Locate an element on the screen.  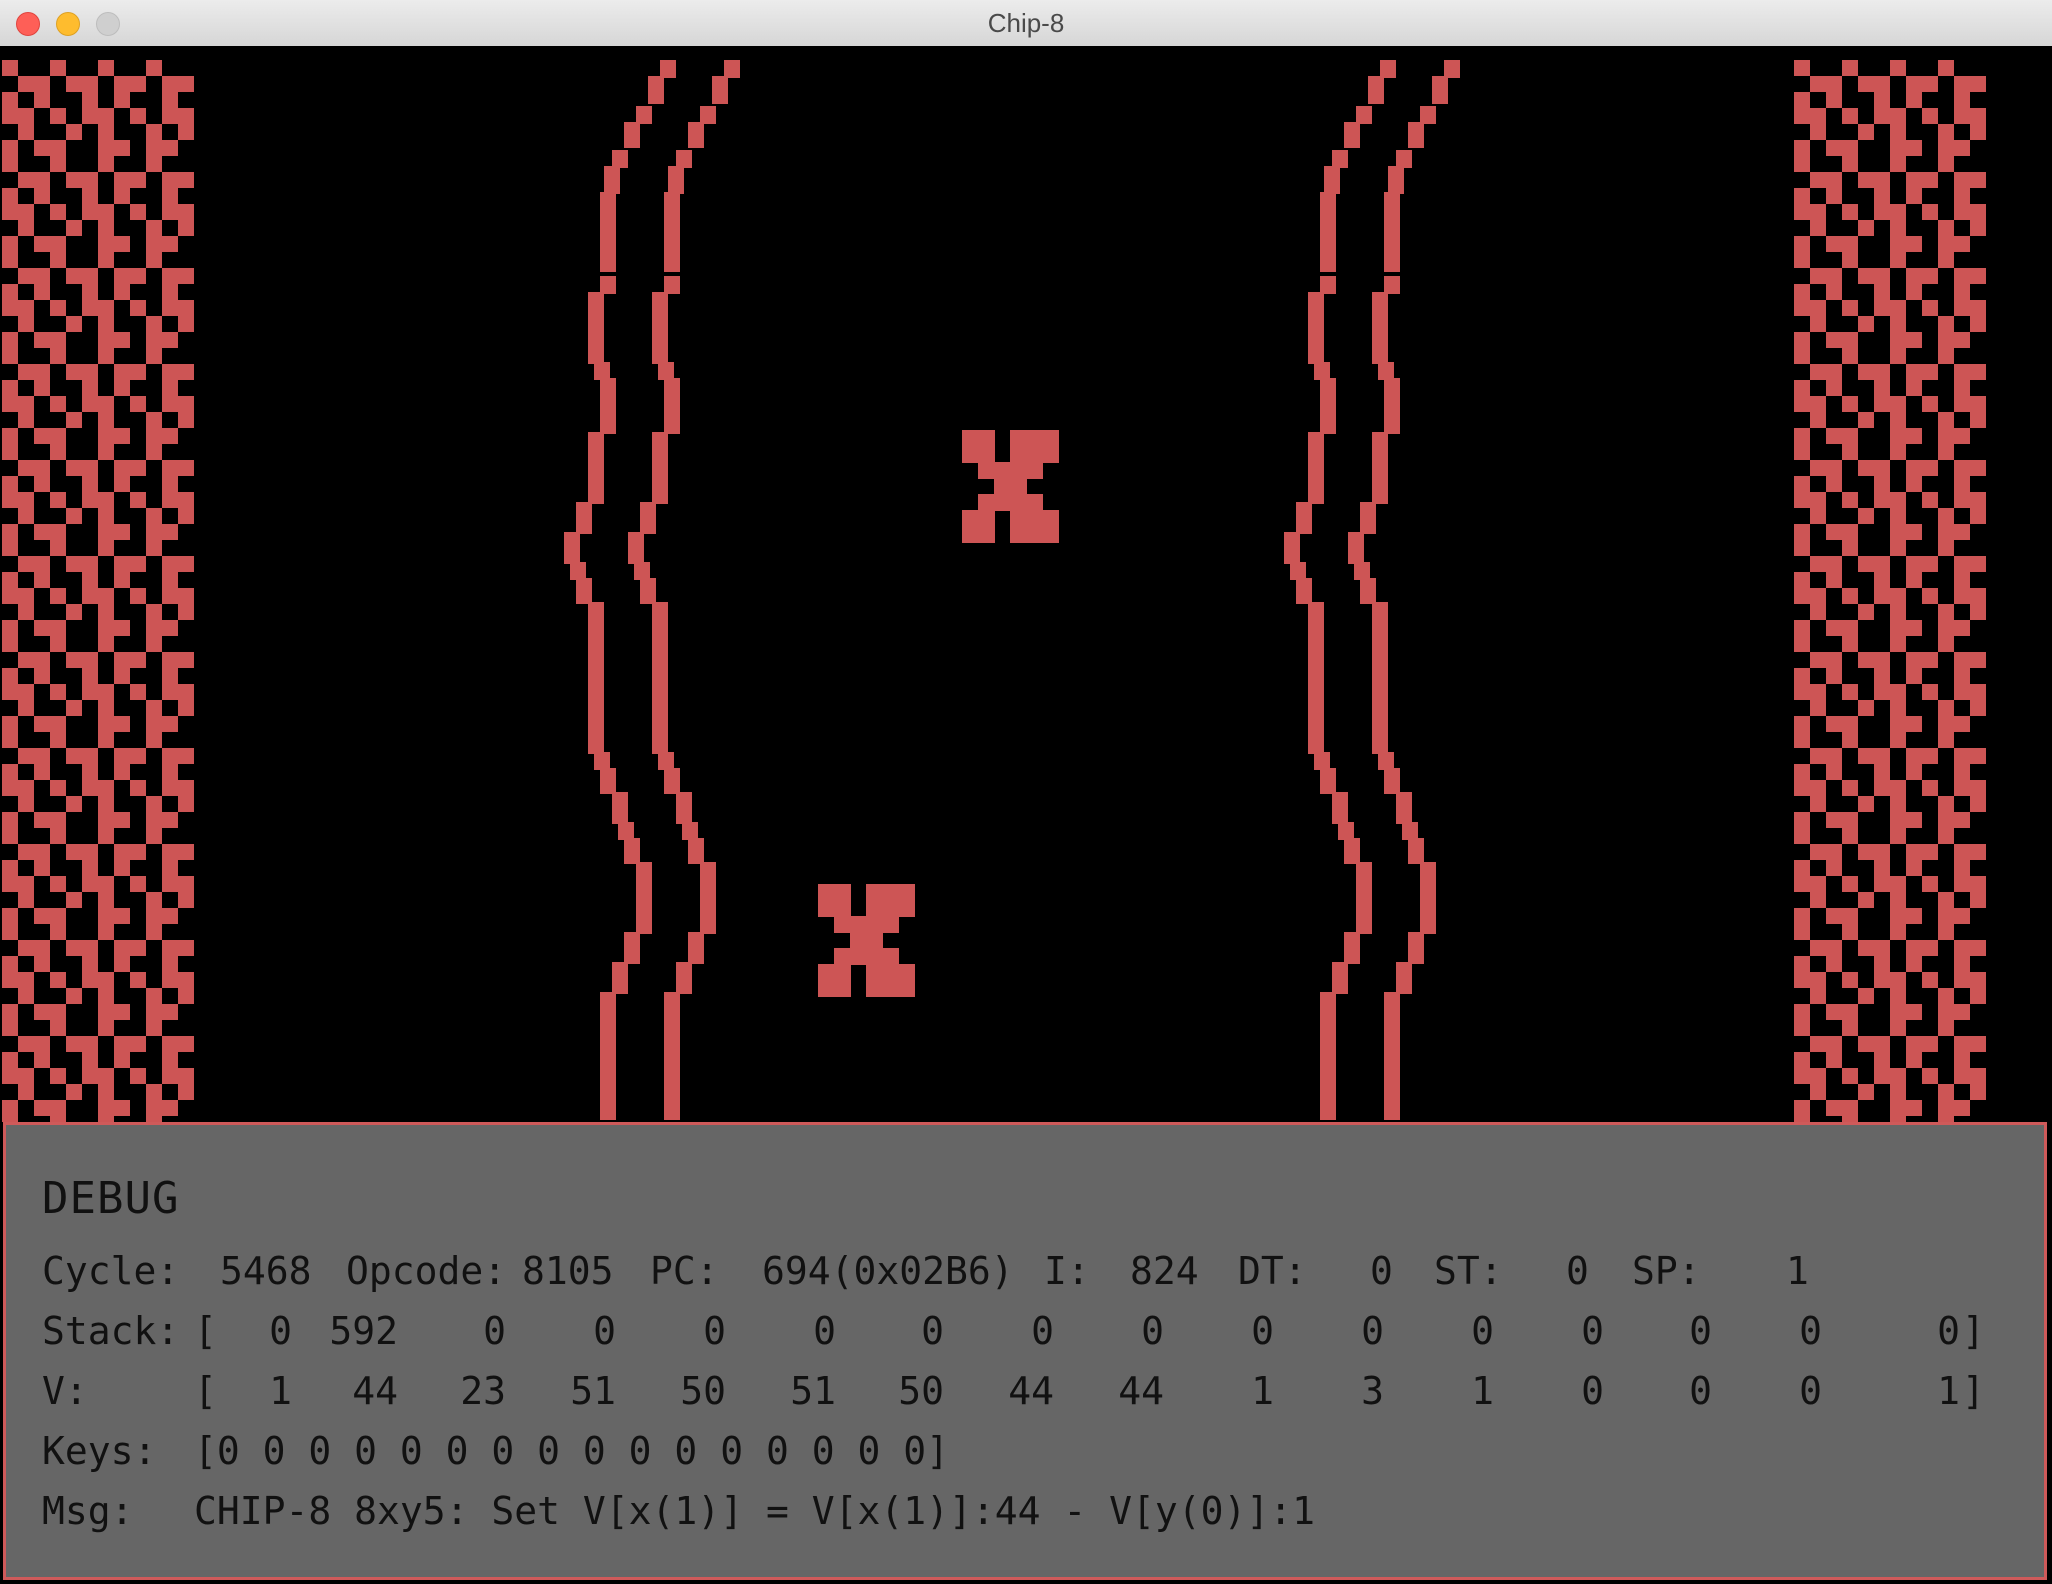
v-register-cell-13: 0 is located at coordinates (1700, 1391).